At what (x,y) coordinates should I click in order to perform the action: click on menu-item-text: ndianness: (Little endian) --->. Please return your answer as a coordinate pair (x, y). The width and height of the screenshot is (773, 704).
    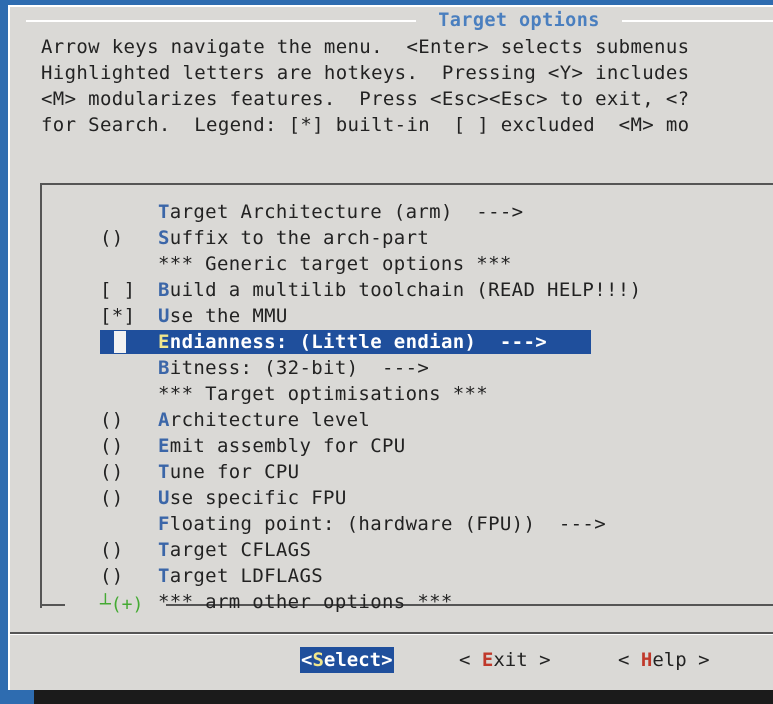
    Looking at the image, I should click on (358, 342).